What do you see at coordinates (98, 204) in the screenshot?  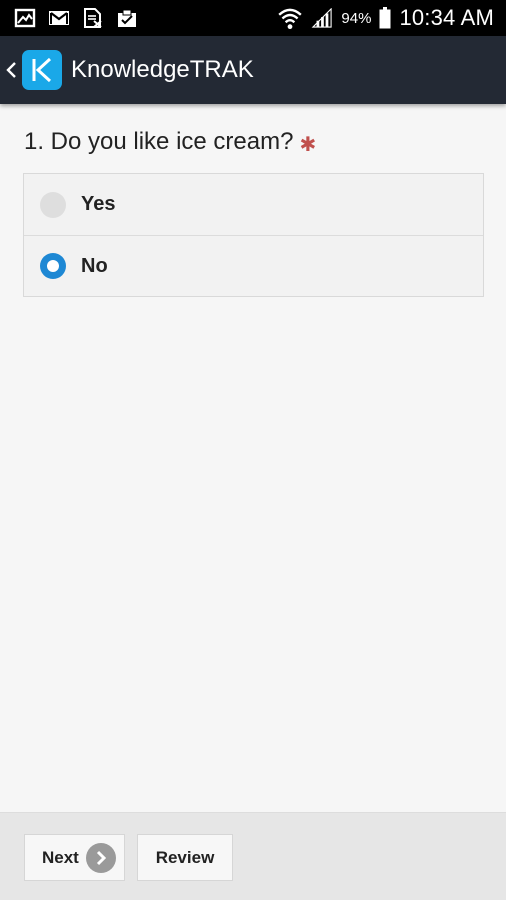 I see `option-label: Yes` at bounding box center [98, 204].